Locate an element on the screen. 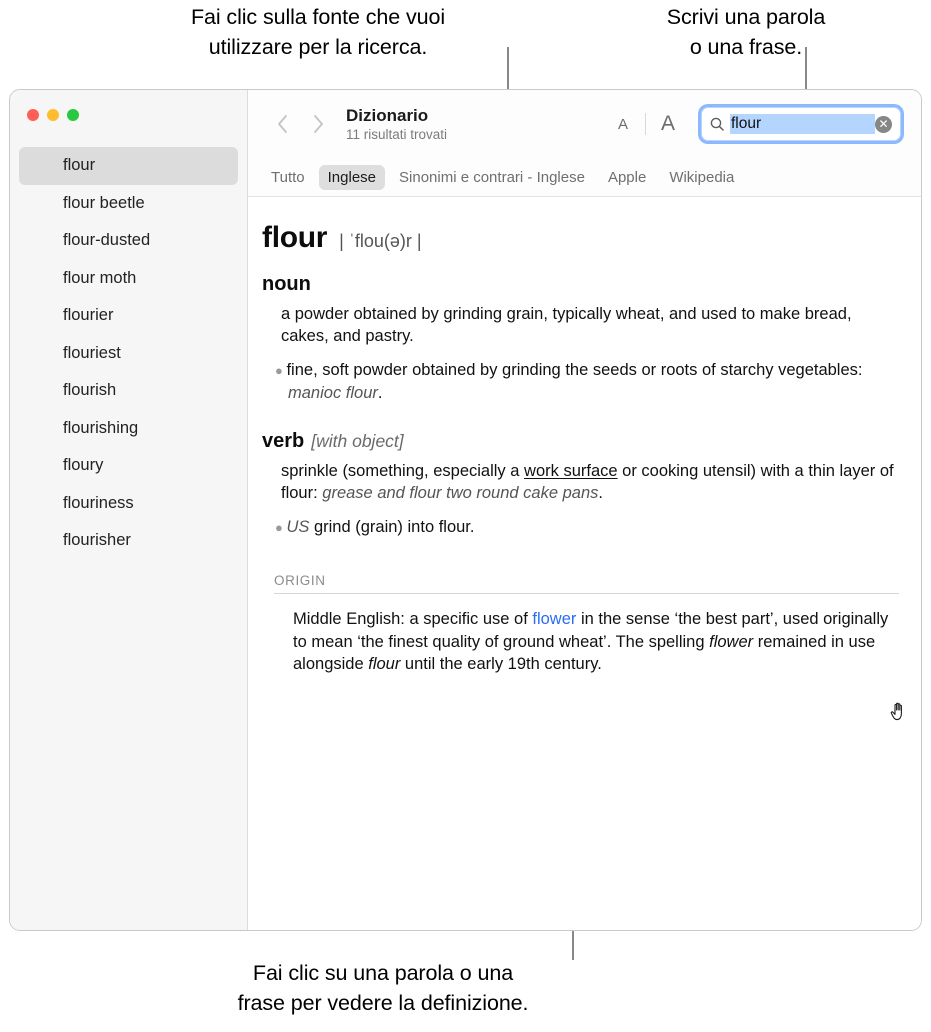  sidebar-item-flouriness: flouriness is located at coordinates (128, 504).